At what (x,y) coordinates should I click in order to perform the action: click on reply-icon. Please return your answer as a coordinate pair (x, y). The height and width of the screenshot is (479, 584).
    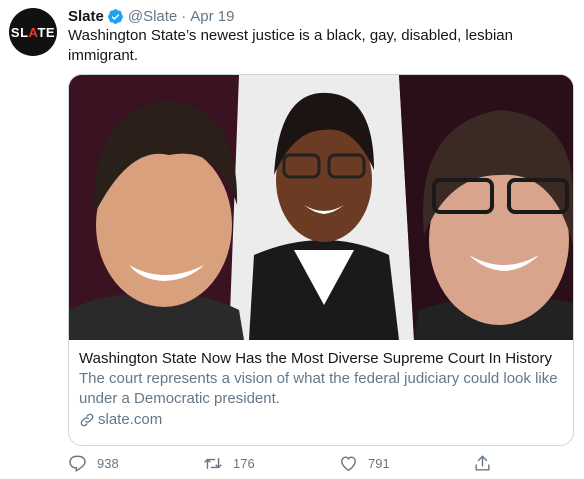
    Looking at the image, I should click on (77, 464).